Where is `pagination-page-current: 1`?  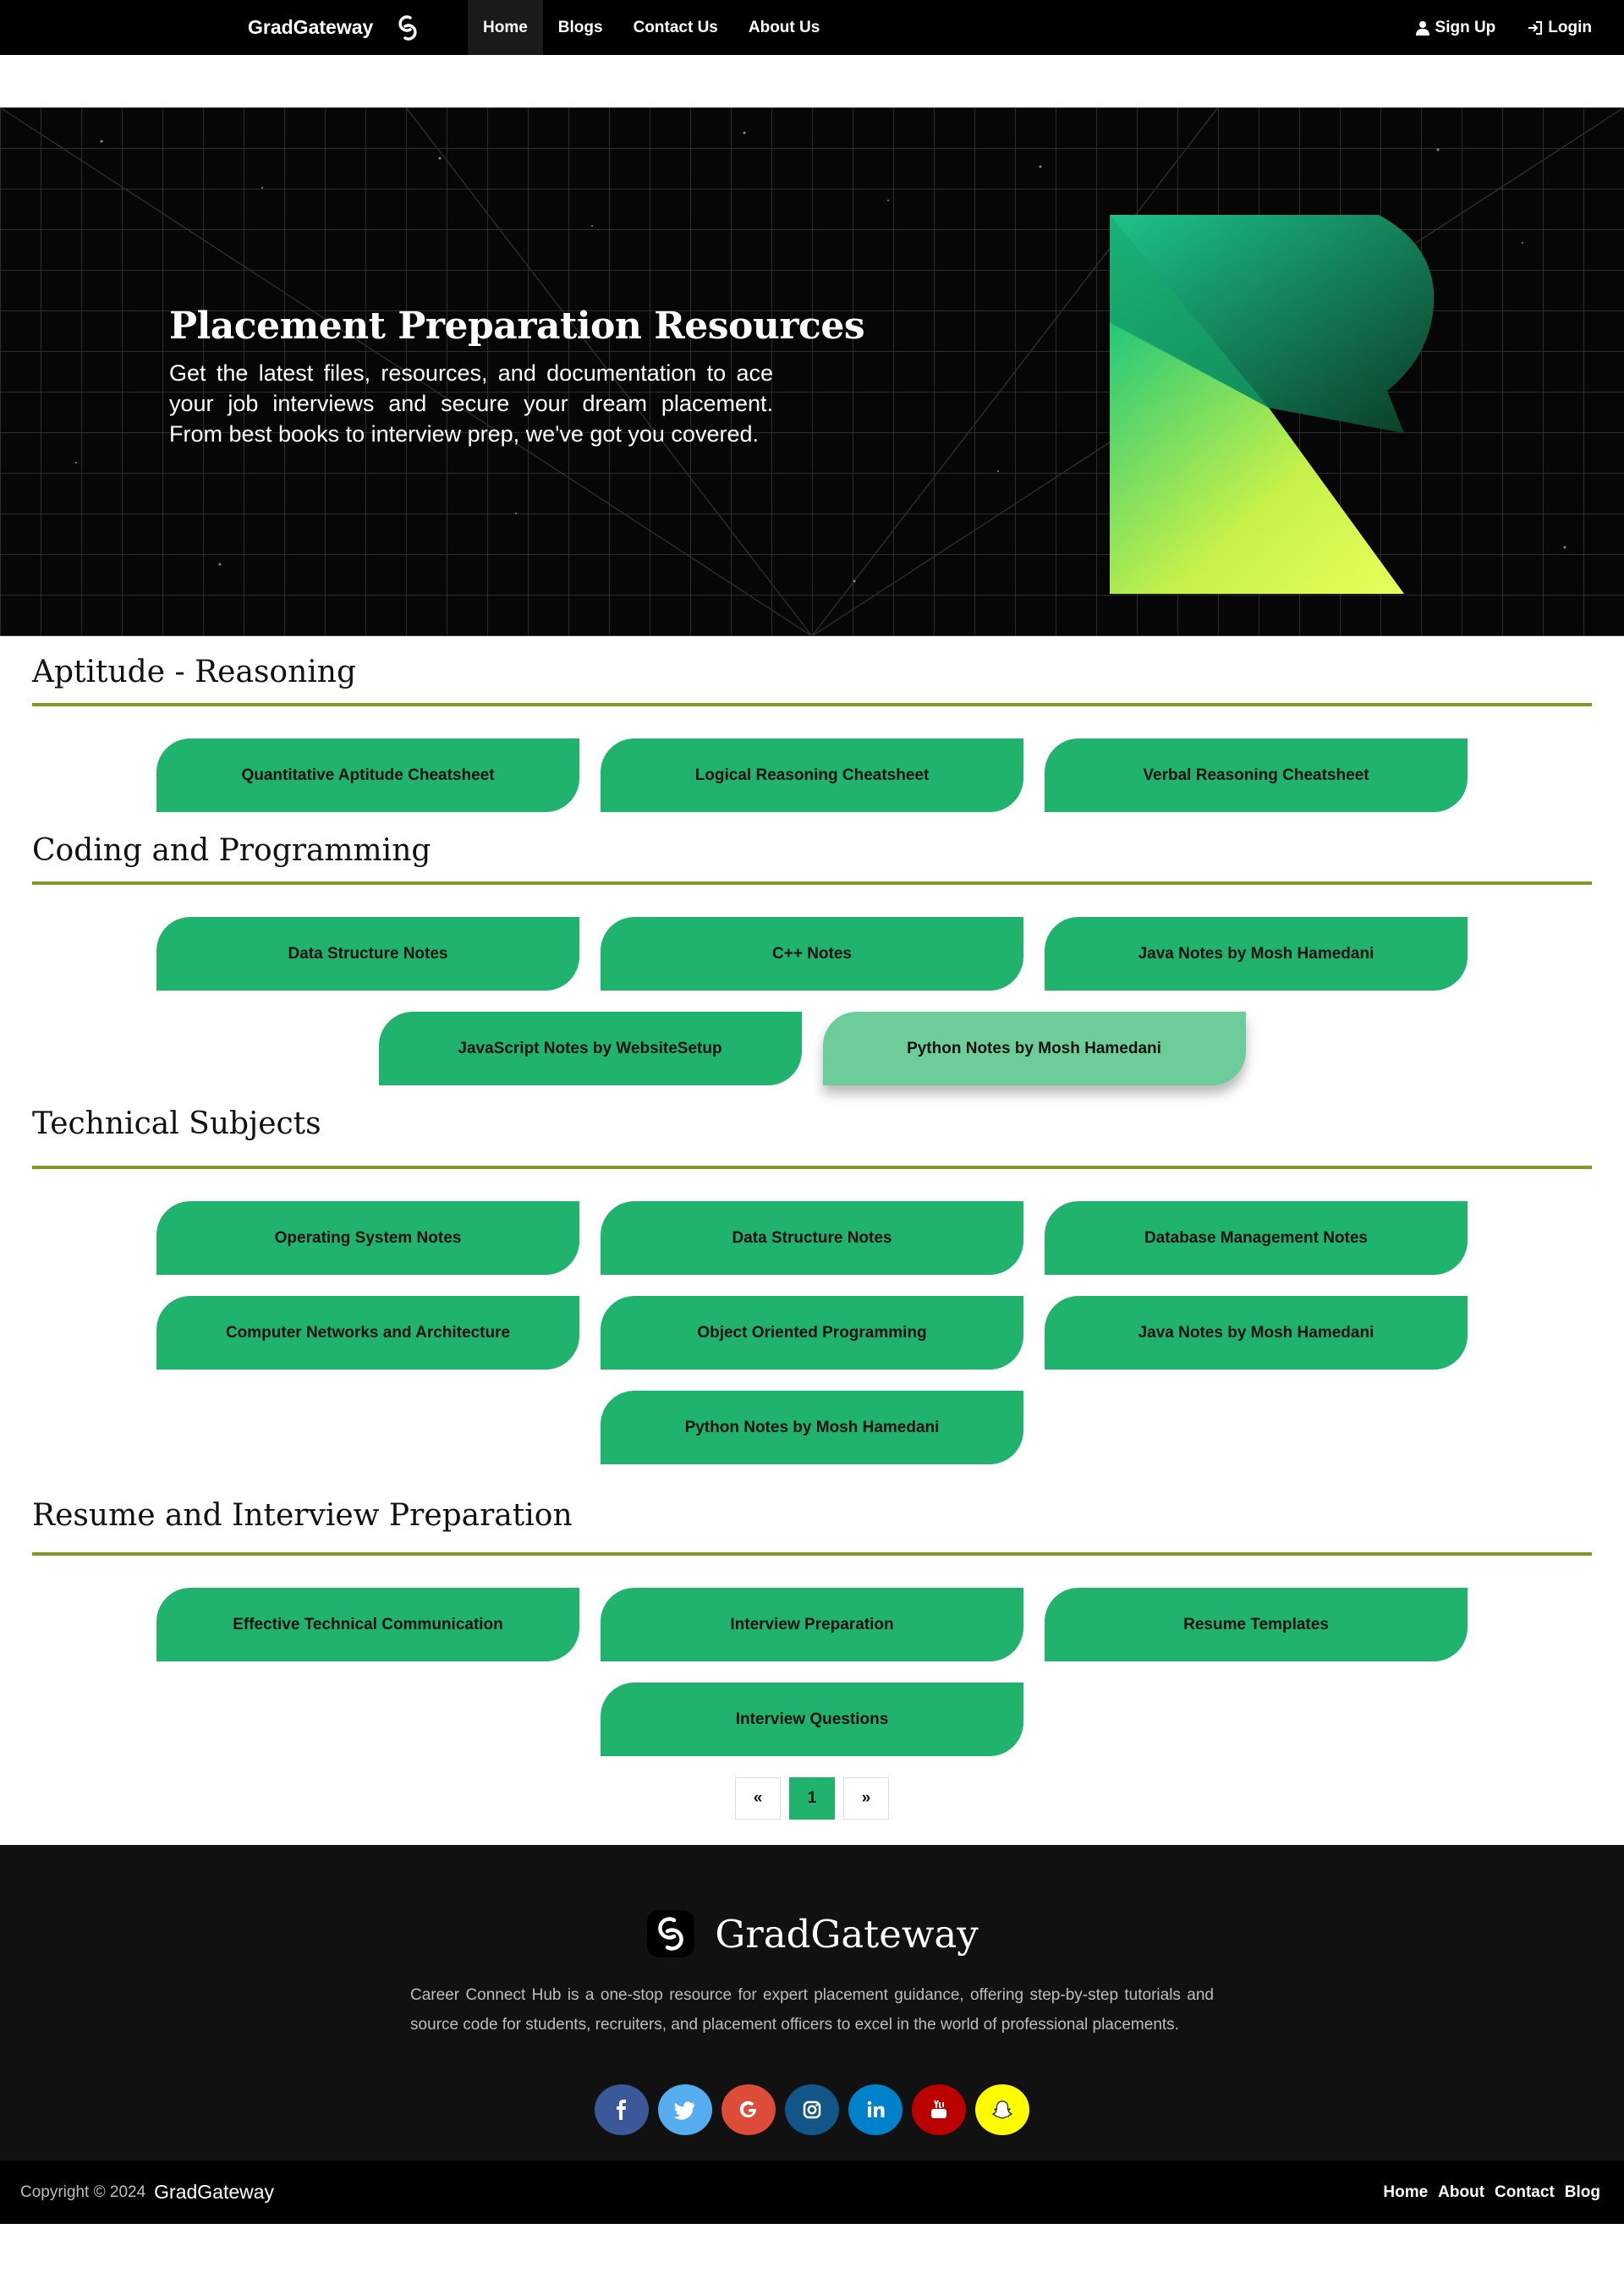 pagination-page-current: 1 is located at coordinates (812, 1798).